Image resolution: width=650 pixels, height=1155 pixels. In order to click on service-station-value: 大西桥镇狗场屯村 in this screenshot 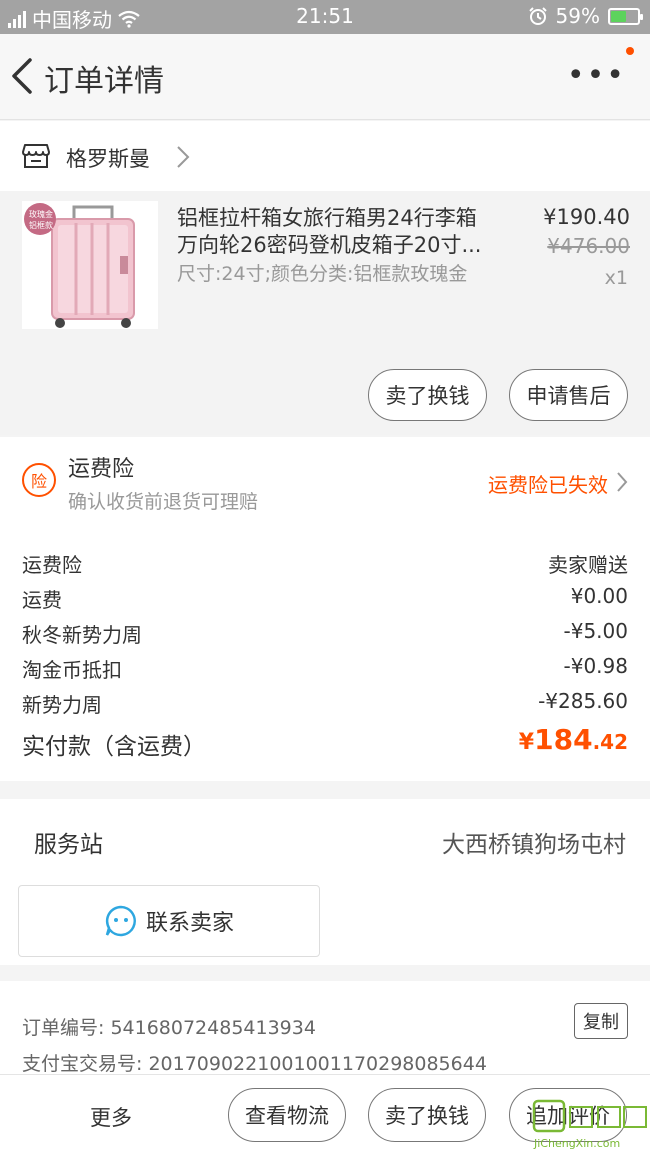, I will do `click(534, 845)`.